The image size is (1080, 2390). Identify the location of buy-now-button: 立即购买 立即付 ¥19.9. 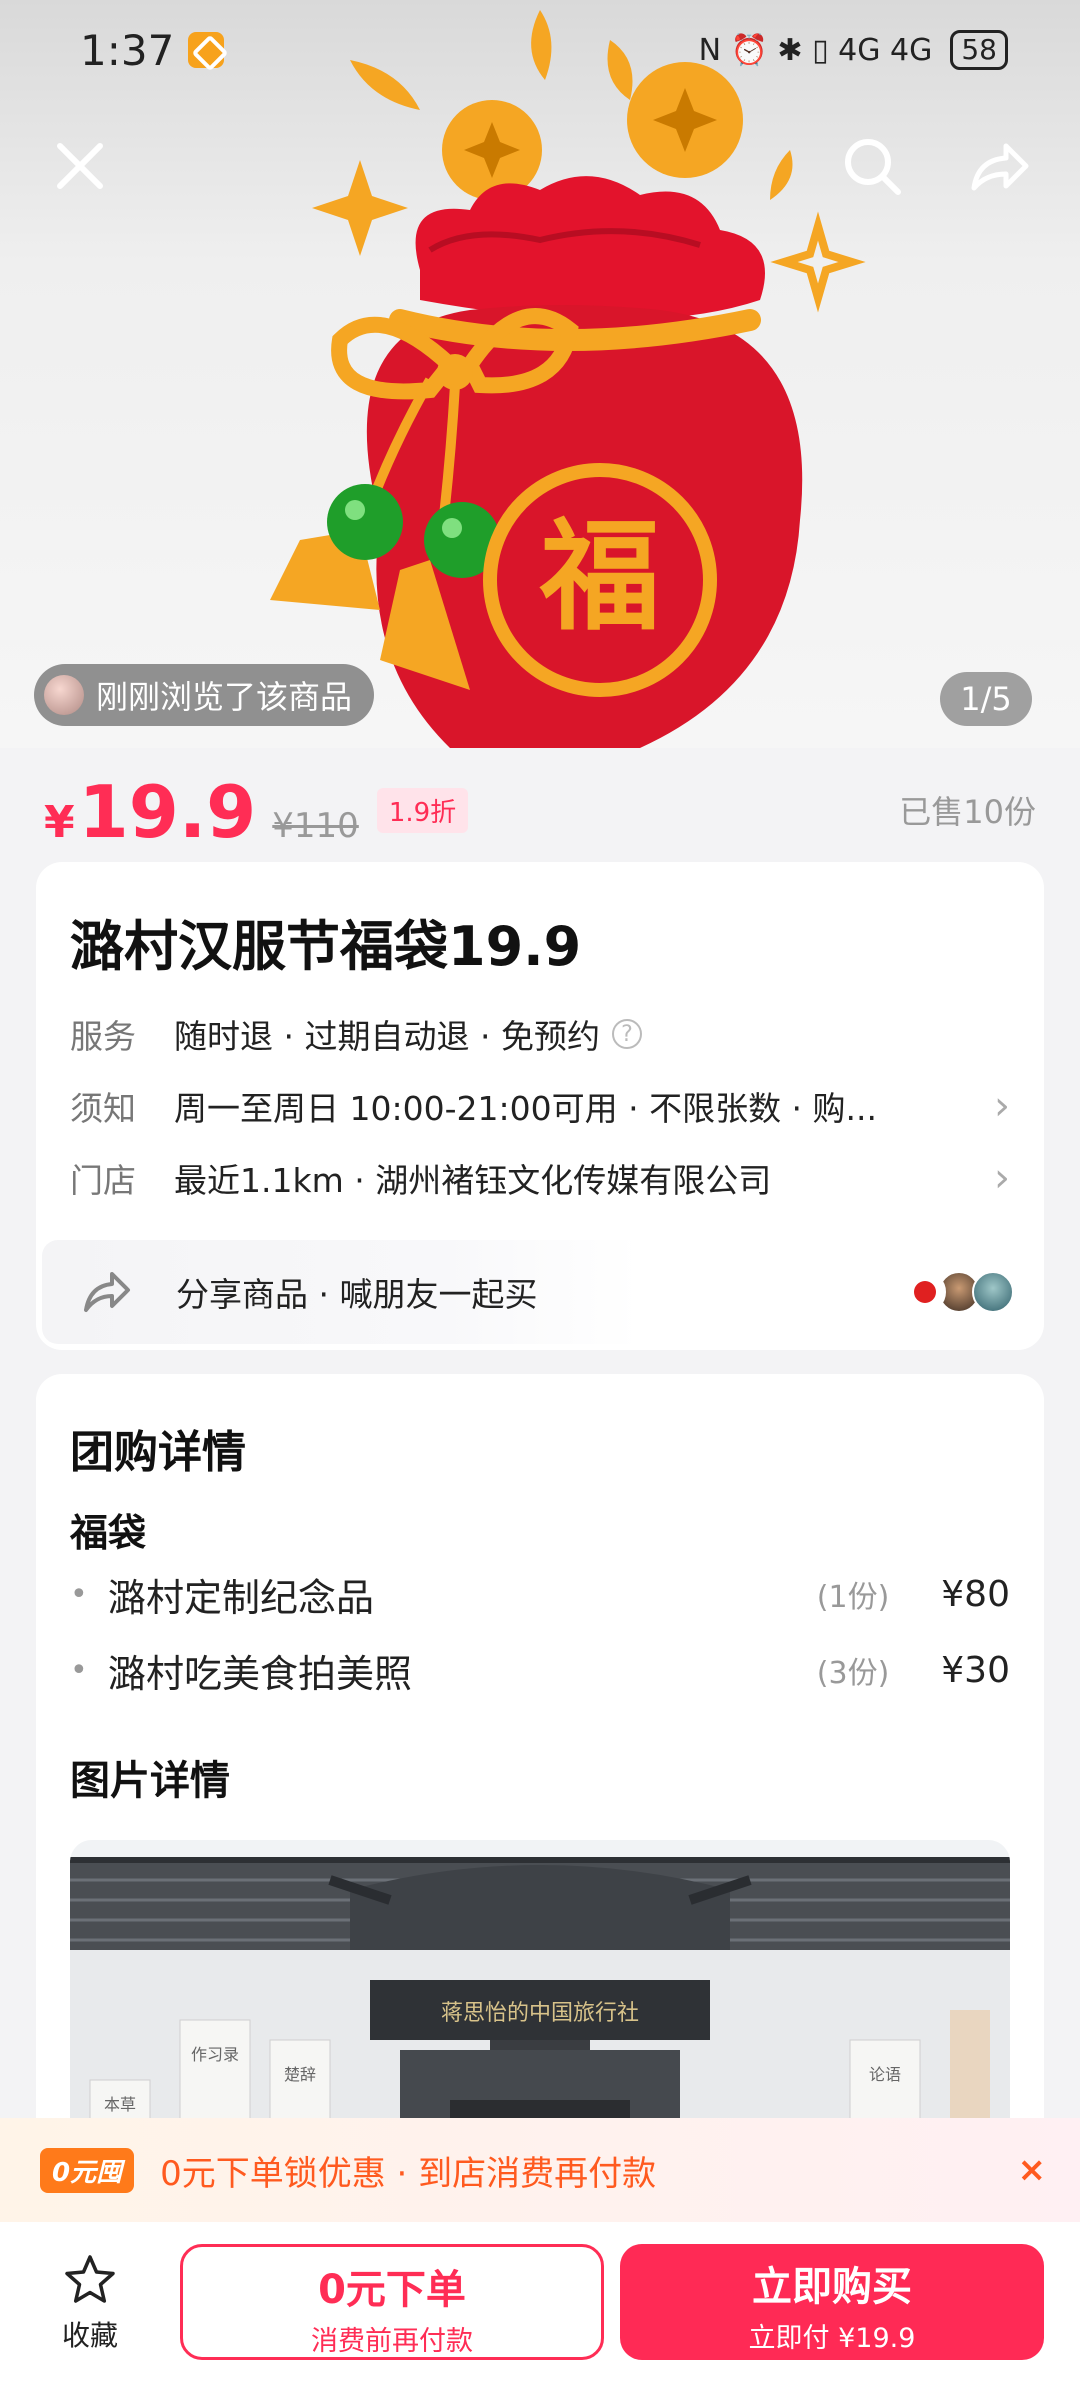
(832, 2302).